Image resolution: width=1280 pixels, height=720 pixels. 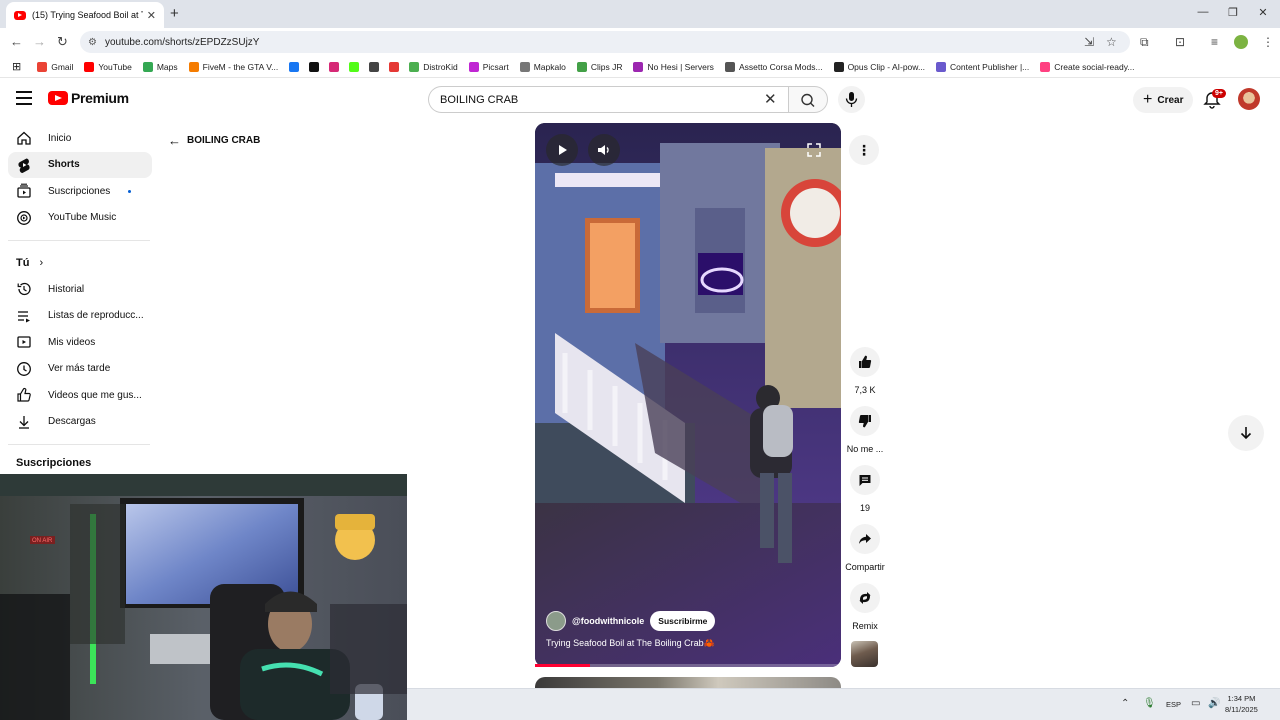 What do you see at coordinates (865, 362) in the screenshot?
I see `like-button` at bounding box center [865, 362].